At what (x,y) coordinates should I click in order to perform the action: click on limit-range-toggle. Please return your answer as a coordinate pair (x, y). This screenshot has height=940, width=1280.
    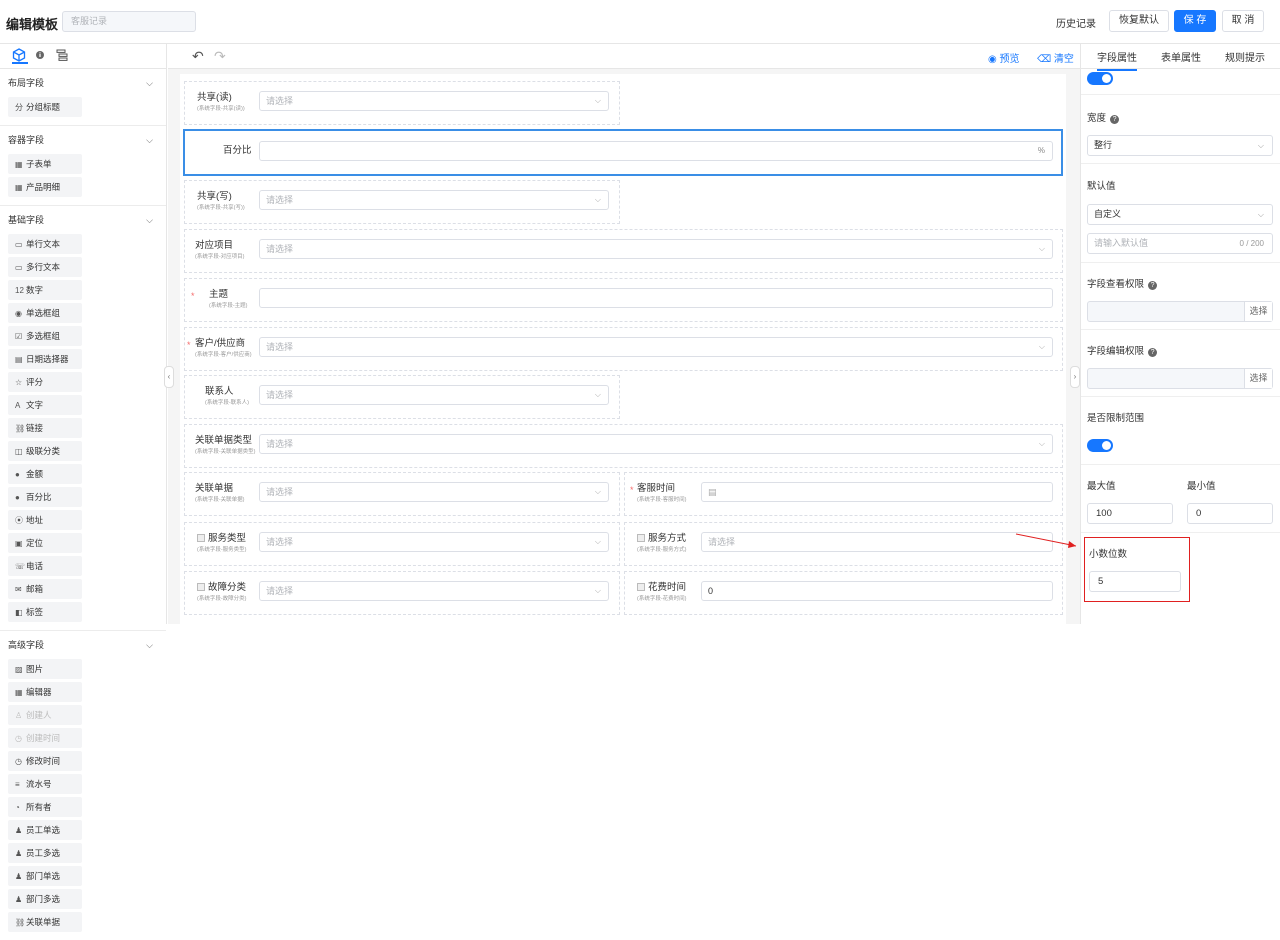
    Looking at the image, I should click on (1100, 445).